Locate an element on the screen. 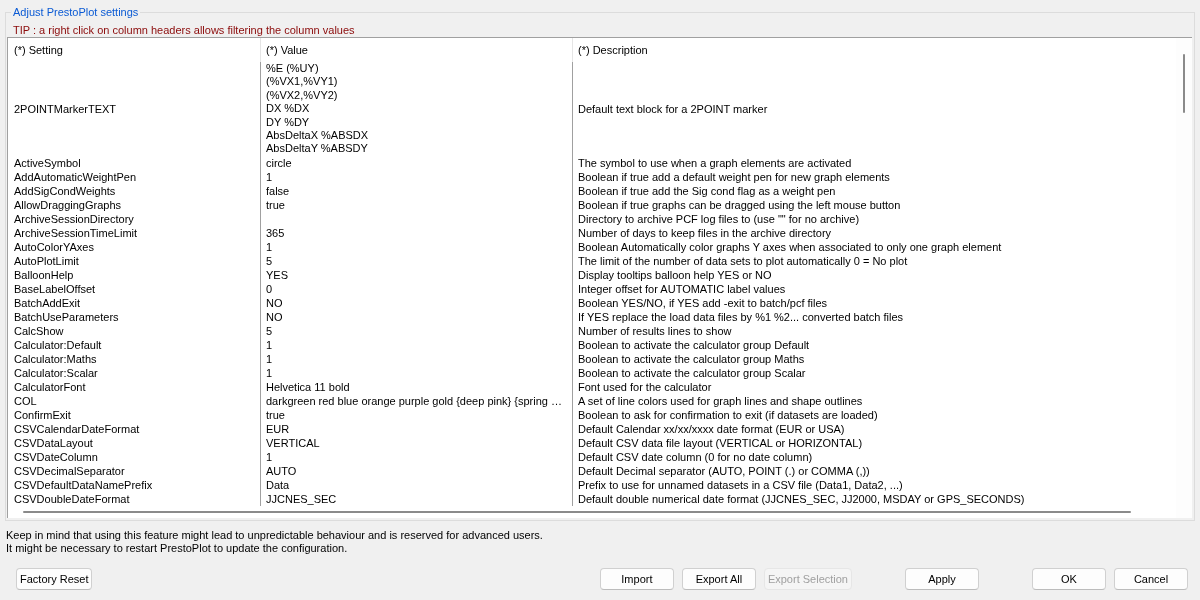 This screenshot has width=1200, height=600. table-cell: circle is located at coordinates (417, 162).